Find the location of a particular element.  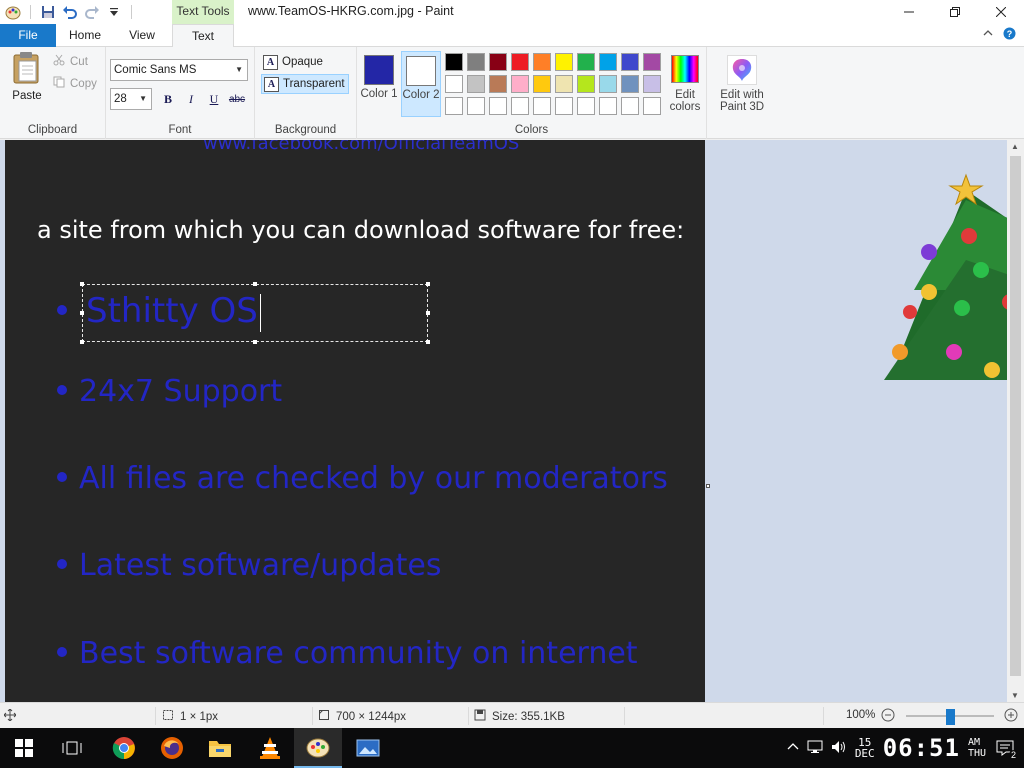

color-2-button: Color 2 is located at coordinates (421, 84).